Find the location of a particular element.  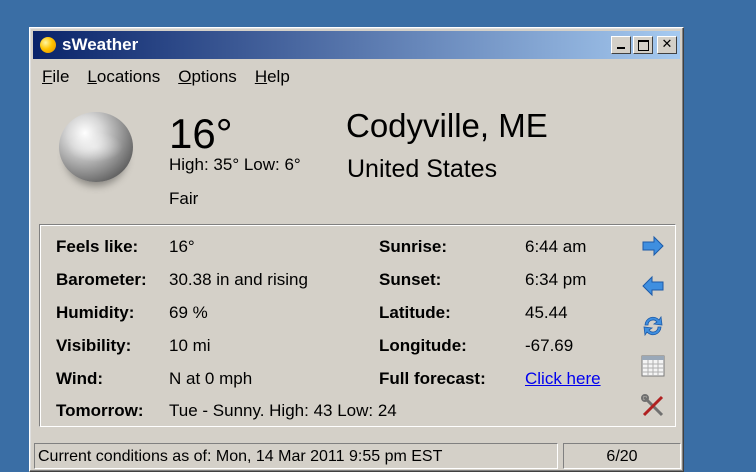

condition-text: Fair is located at coordinates (184, 198).